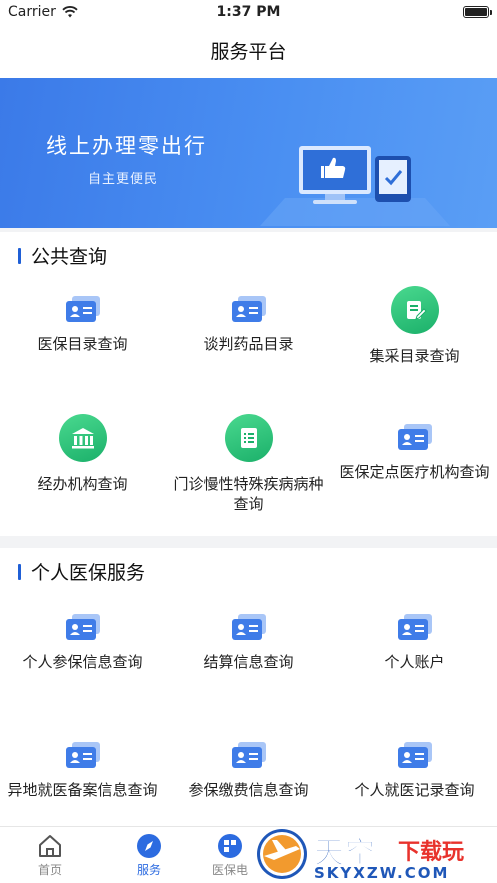  Describe the element at coordinates (248, 344) in the screenshot. I see `tile-label: 谈判药品目录` at that location.